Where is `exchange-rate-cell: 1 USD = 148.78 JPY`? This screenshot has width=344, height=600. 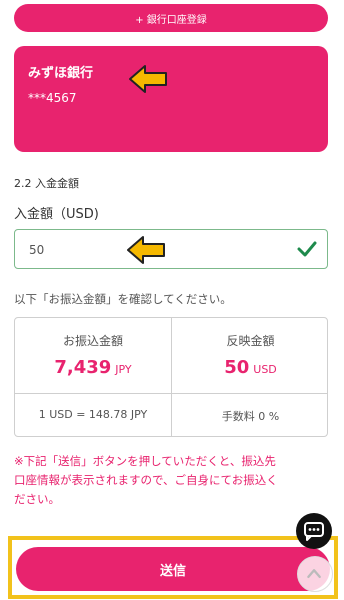 exchange-rate-cell: 1 USD = 148.78 JPY is located at coordinates (93, 415).